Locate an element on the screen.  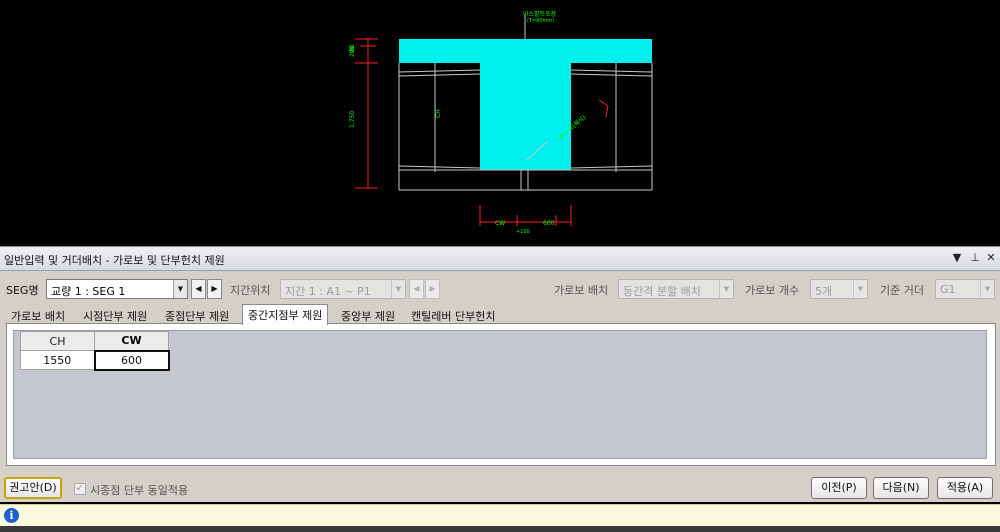
close-icon: ✕ is located at coordinates (991, 257).